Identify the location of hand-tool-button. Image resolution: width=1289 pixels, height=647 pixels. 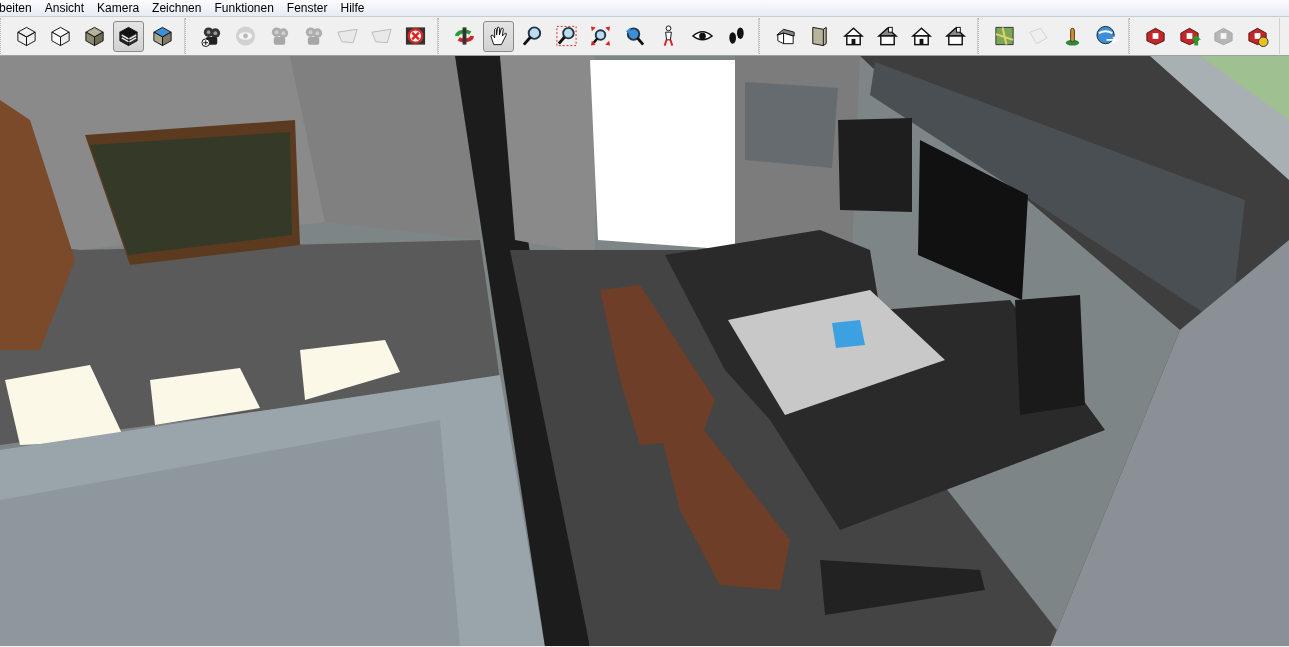
(498, 36).